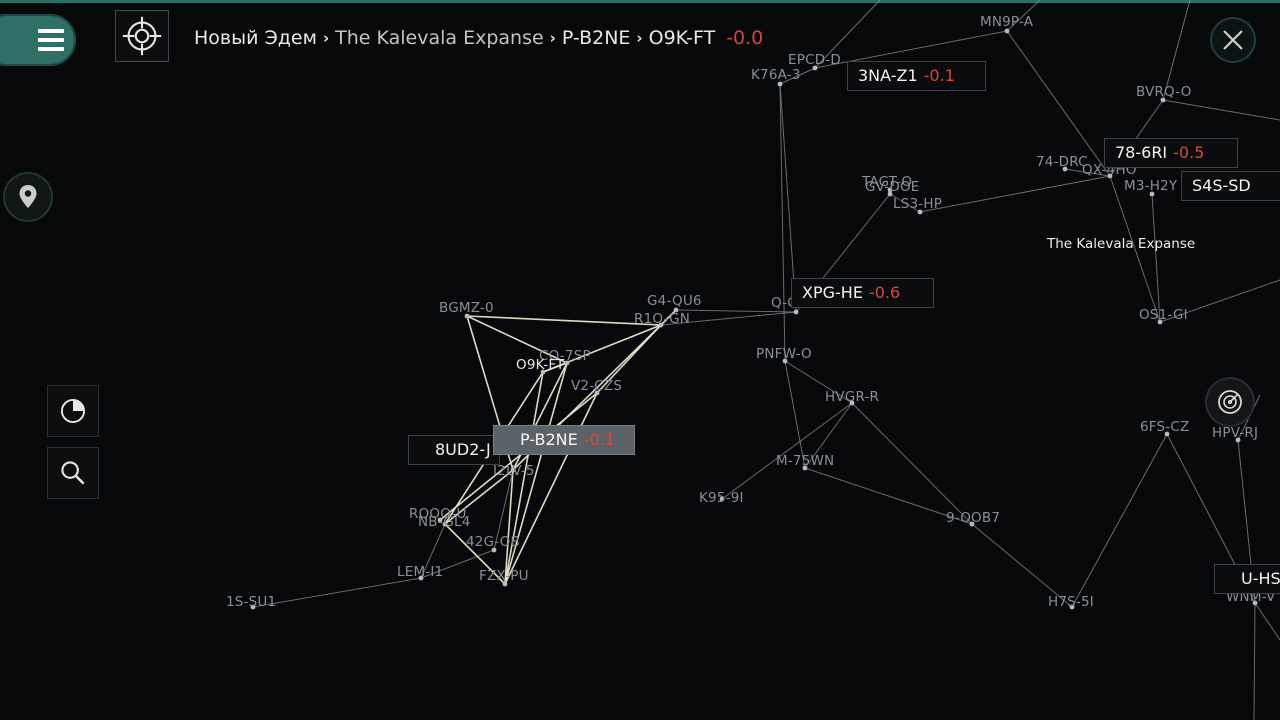 Image resolution: width=1280 pixels, height=720 pixels. I want to click on system-label: M3-H2Y, so click(1151, 186).